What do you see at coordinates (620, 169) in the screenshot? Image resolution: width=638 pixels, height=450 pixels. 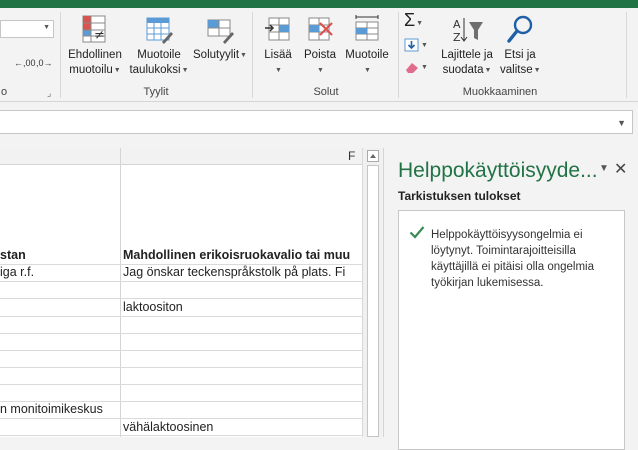 I see `close-icon: ✕` at bounding box center [620, 169].